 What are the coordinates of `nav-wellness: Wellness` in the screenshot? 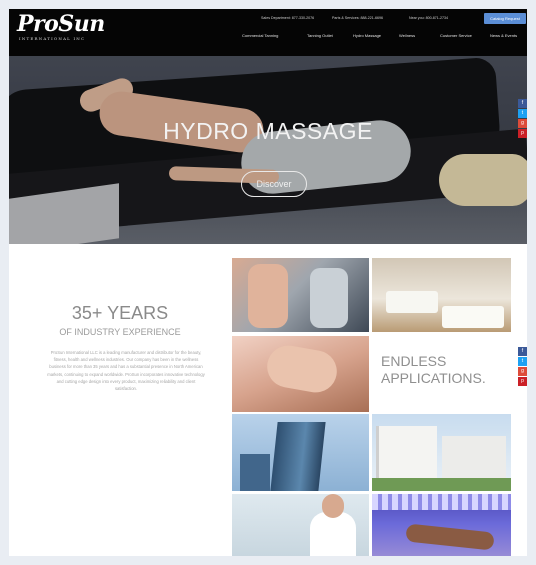 It's located at (407, 35).